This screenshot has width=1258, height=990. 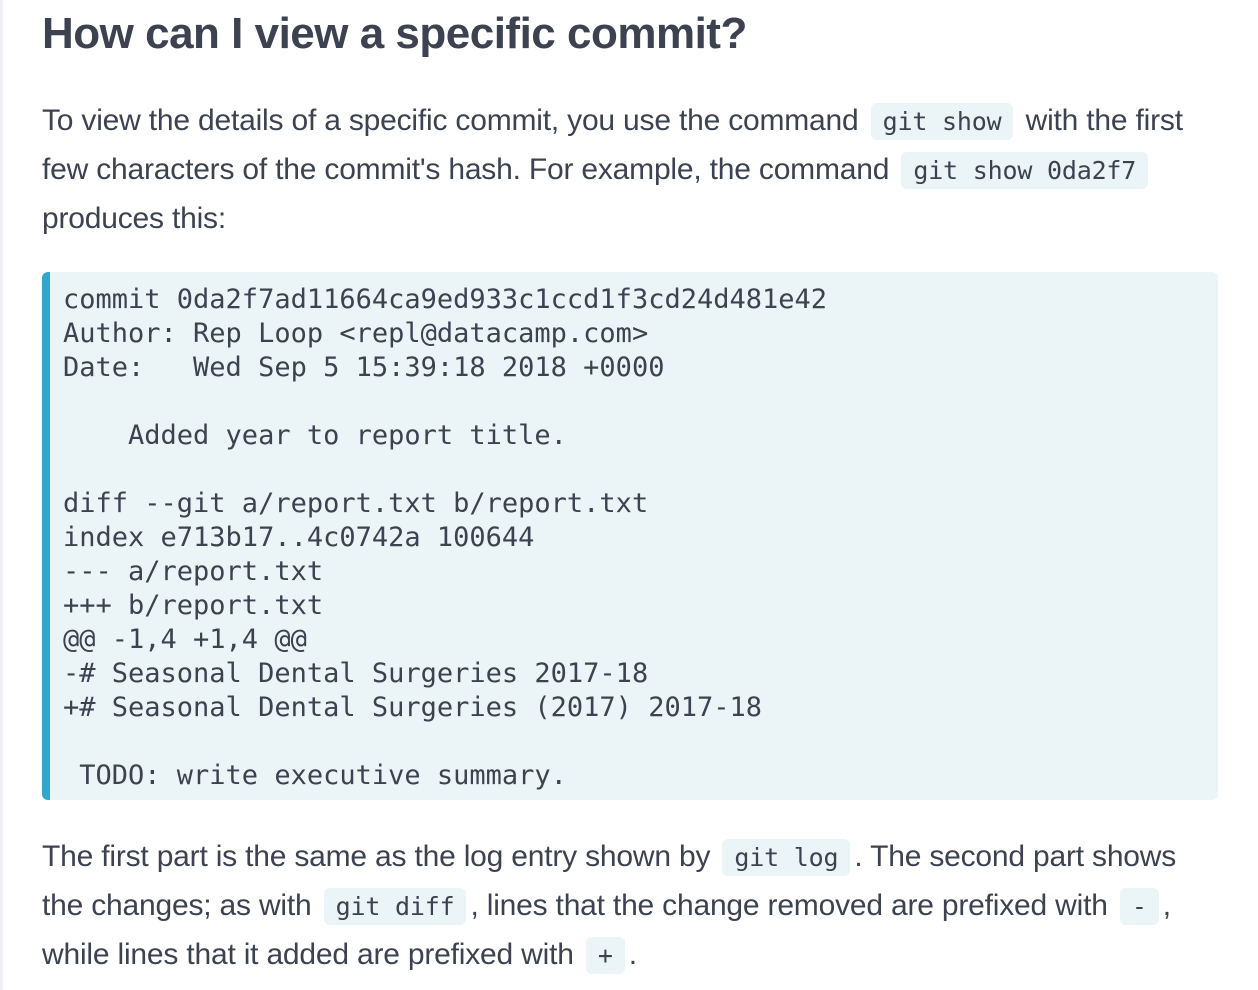 What do you see at coordinates (786, 857) in the screenshot?
I see `inline-code-git-log: git log` at bounding box center [786, 857].